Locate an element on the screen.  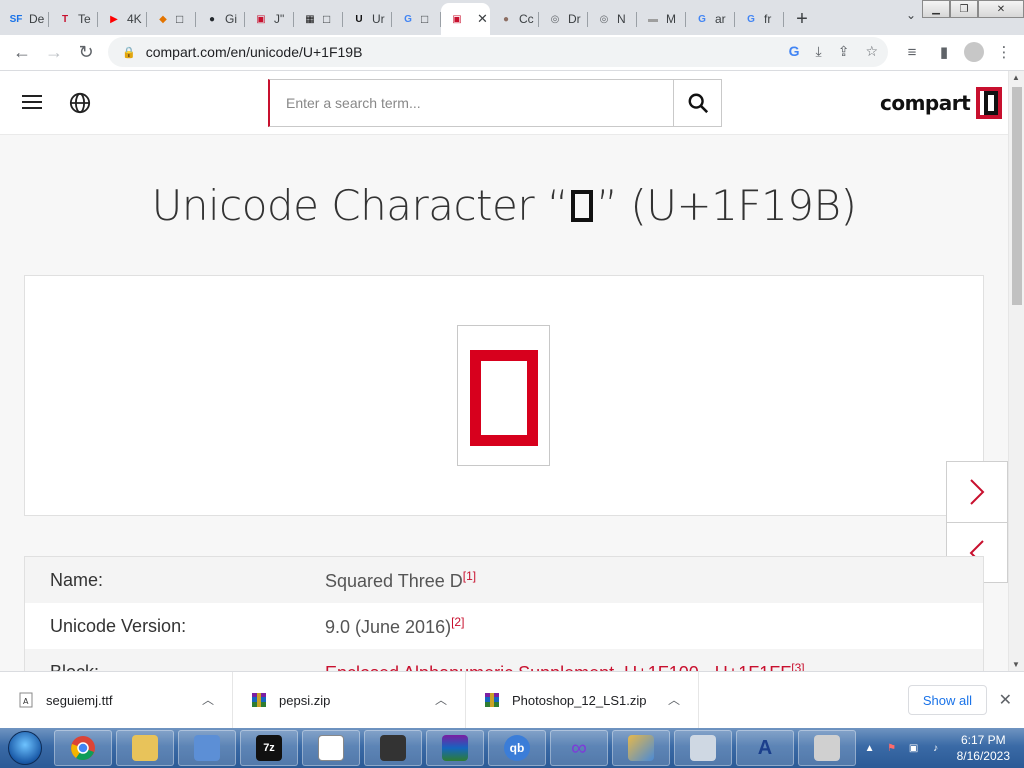
bookmark-star-icon: ☆ is located at coordinates (871, 51).